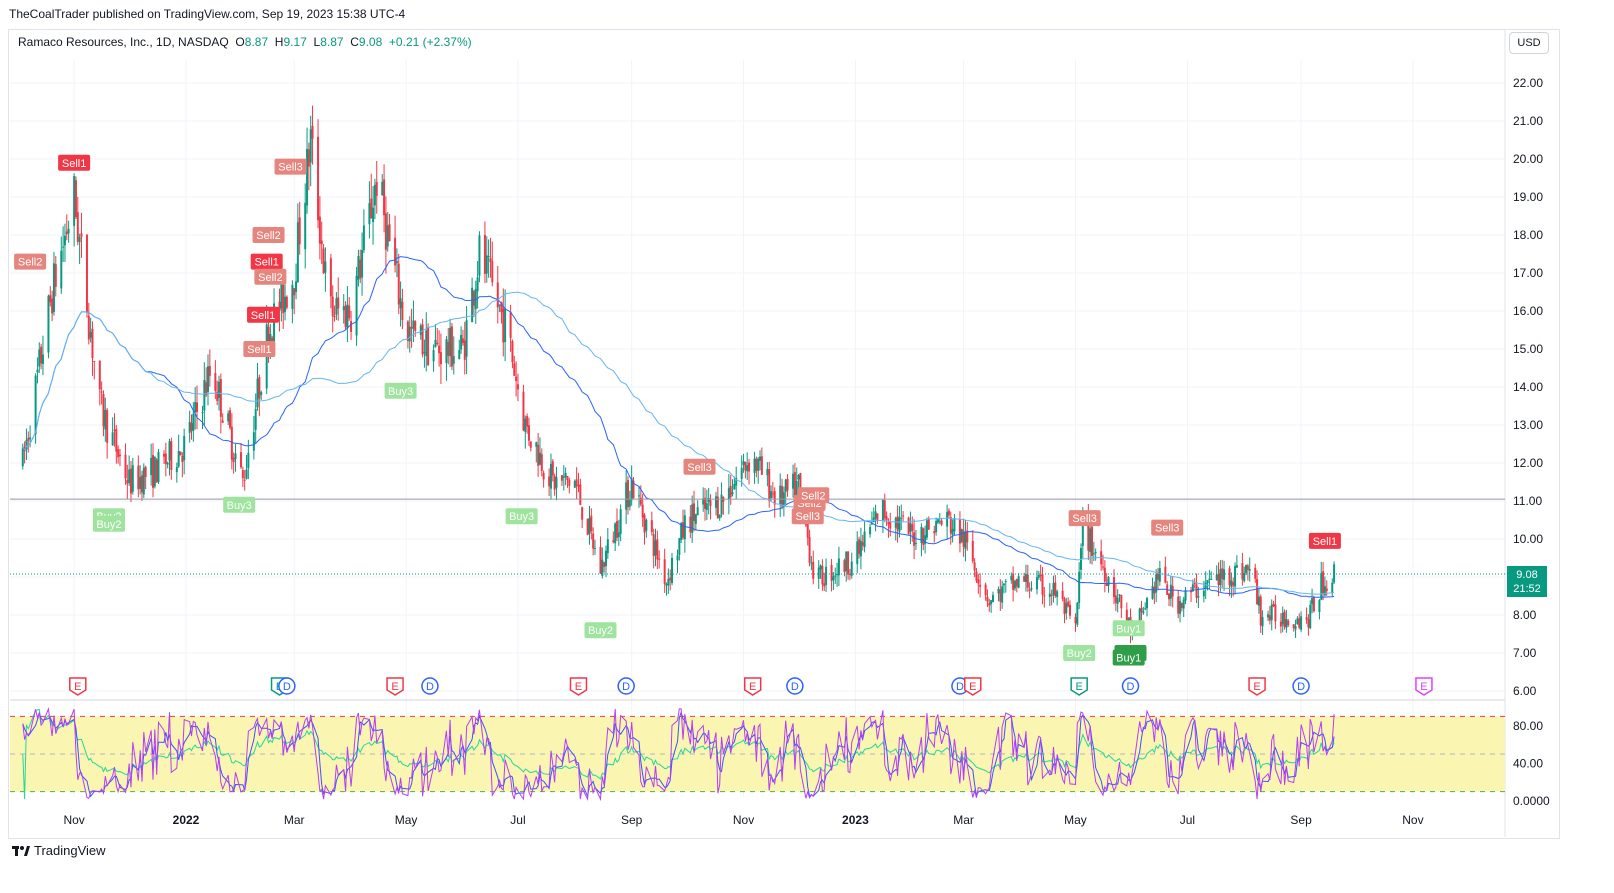 The width and height of the screenshot is (1614, 893). Describe the element at coordinates (1527, 575) in the screenshot. I see `last-price: 9.08` at that location.